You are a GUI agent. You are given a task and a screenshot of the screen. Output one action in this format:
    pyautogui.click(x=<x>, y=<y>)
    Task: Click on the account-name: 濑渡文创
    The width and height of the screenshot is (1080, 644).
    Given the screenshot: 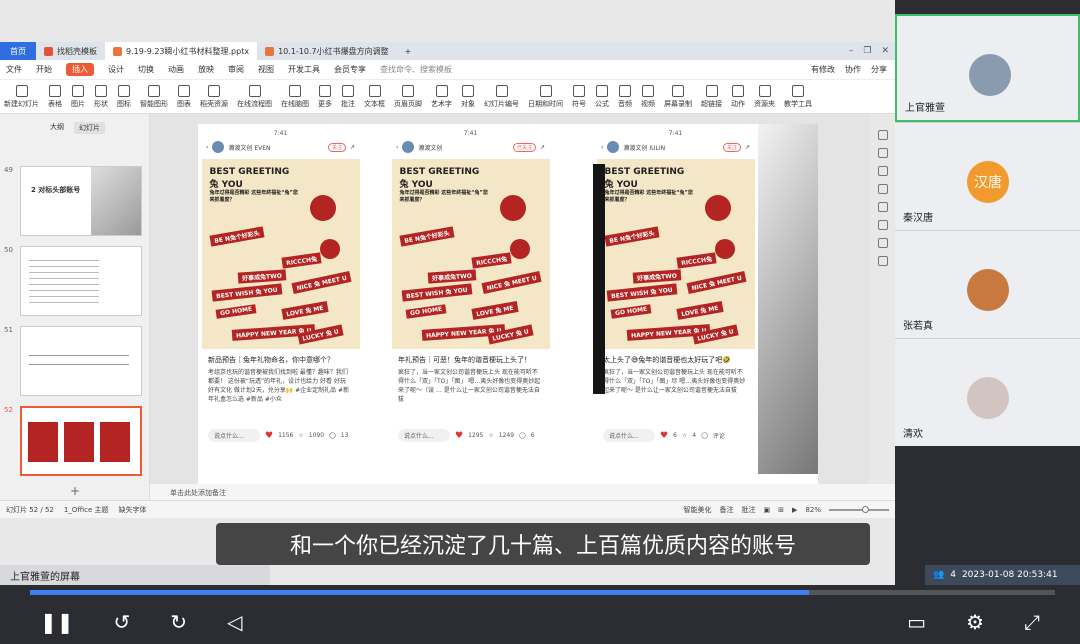 What is the action you would take?
    pyautogui.click(x=430, y=147)
    